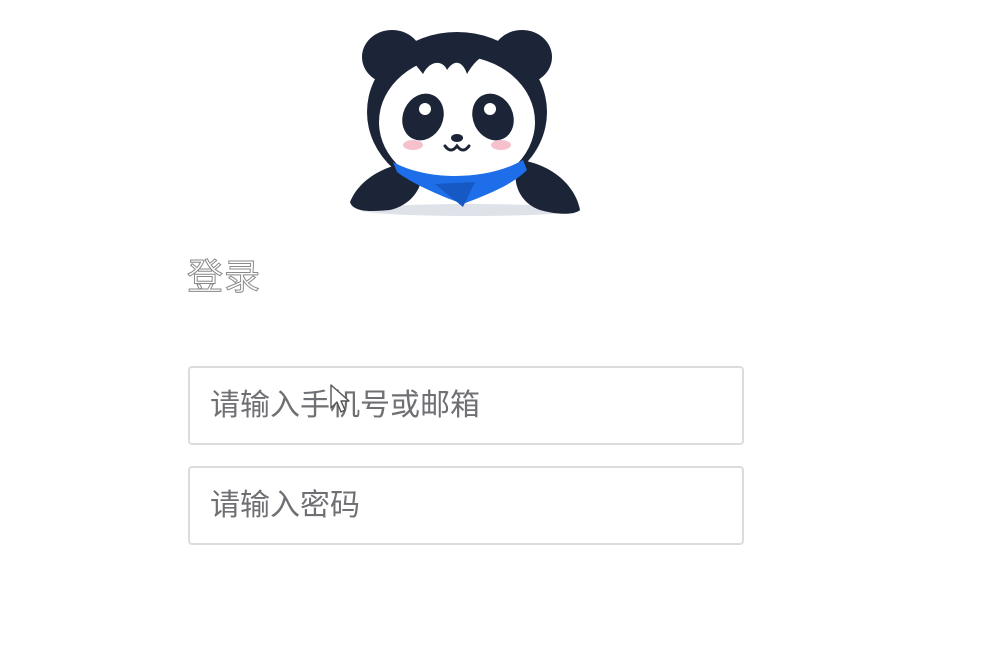  I want to click on password-input, so click(466, 505).